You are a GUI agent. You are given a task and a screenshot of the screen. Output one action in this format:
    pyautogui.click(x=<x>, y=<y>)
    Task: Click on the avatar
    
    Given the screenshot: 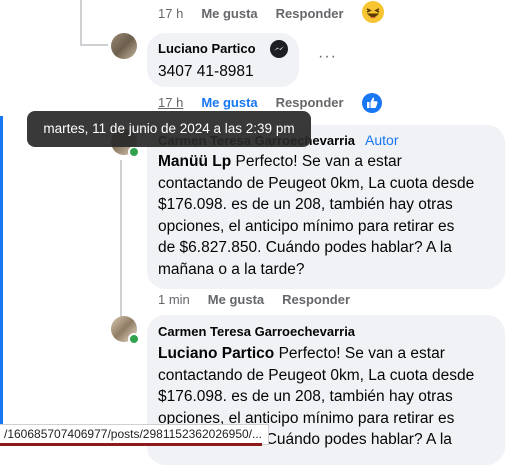 What is the action you would take?
    pyautogui.click(x=124, y=46)
    